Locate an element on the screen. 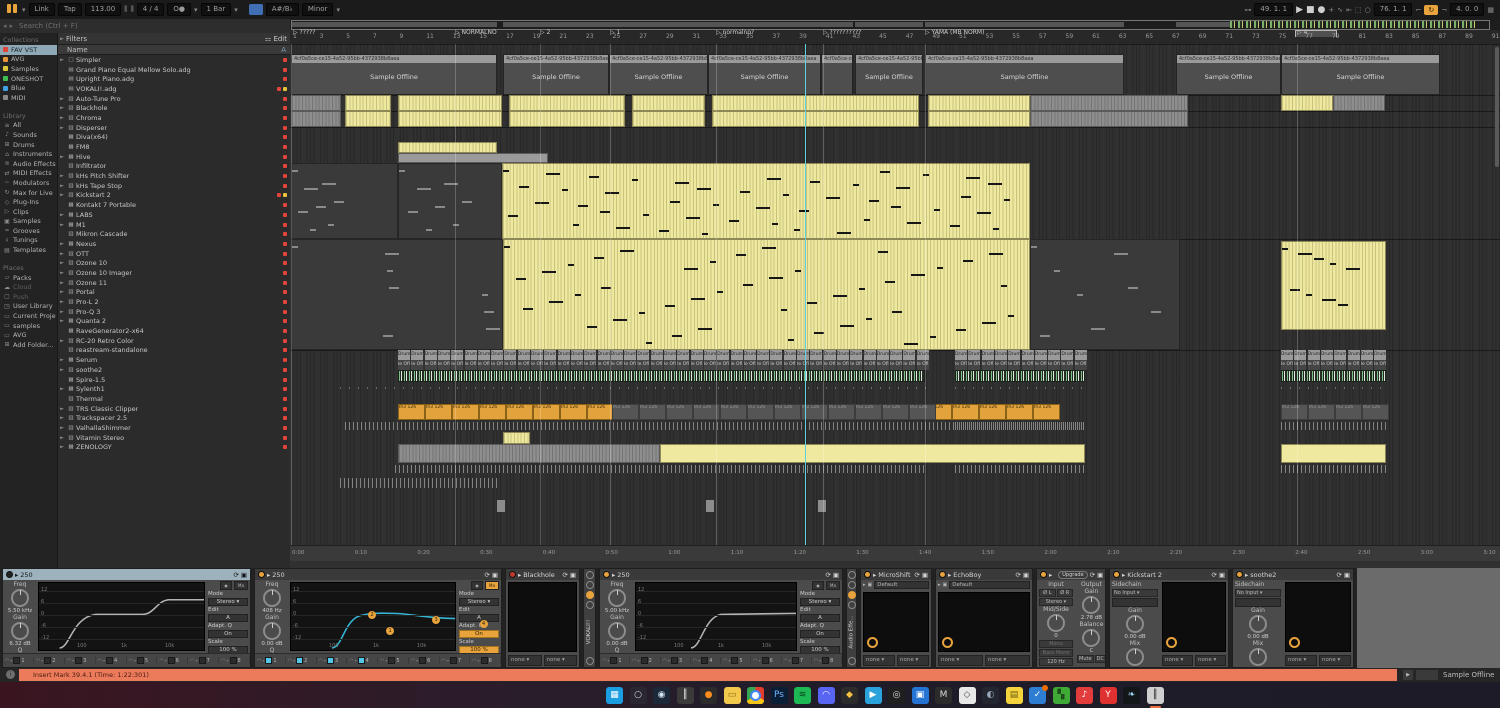 The image size is (1500, 708). browser-item: ► ▥ RC-20 Retro Color is located at coordinates (174, 341).